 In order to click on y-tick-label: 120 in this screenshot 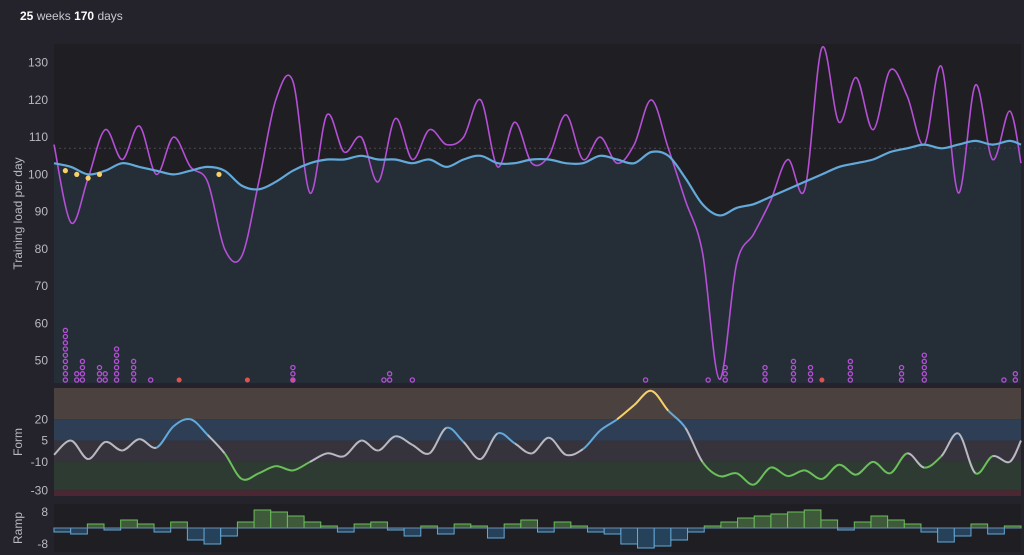, I will do `click(38, 100)`.